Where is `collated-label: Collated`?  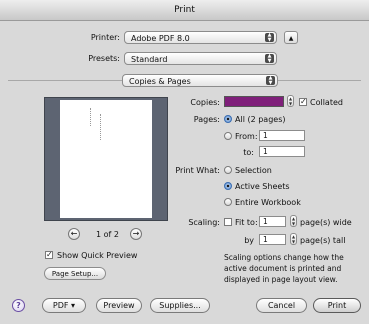
collated-label: Collated is located at coordinates (326, 102).